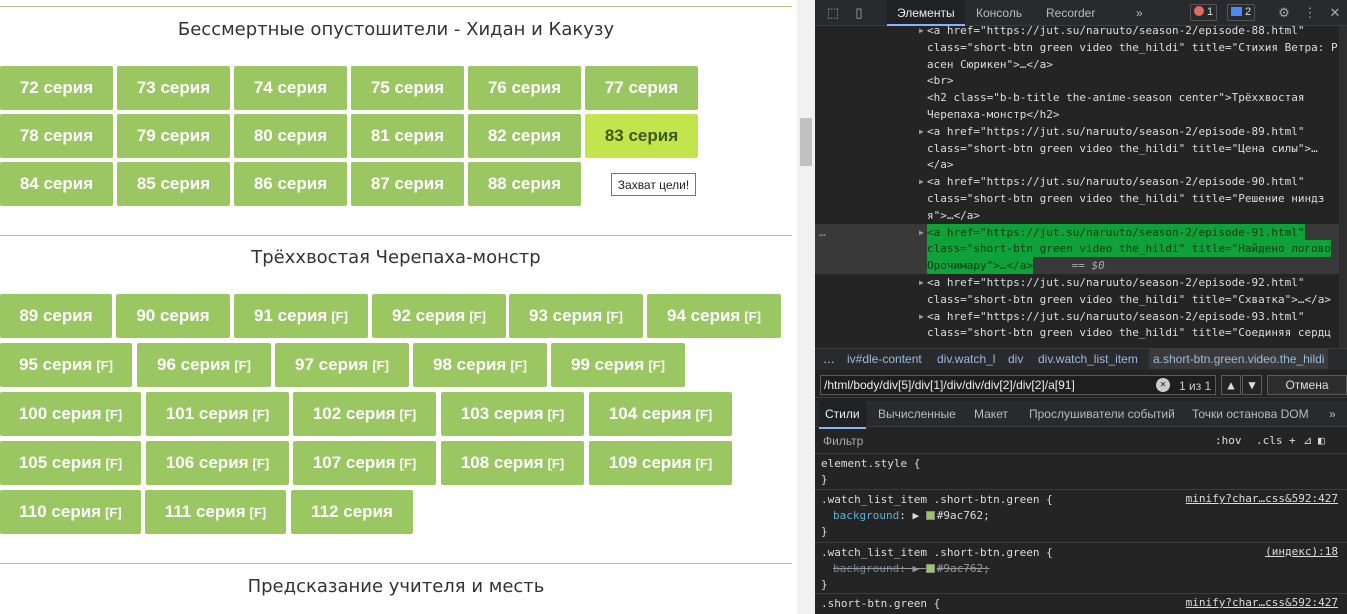 Image resolution: width=1347 pixels, height=614 pixels. What do you see at coordinates (660, 414) in the screenshot?
I see `episode-button: 104 серия [F]` at bounding box center [660, 414].